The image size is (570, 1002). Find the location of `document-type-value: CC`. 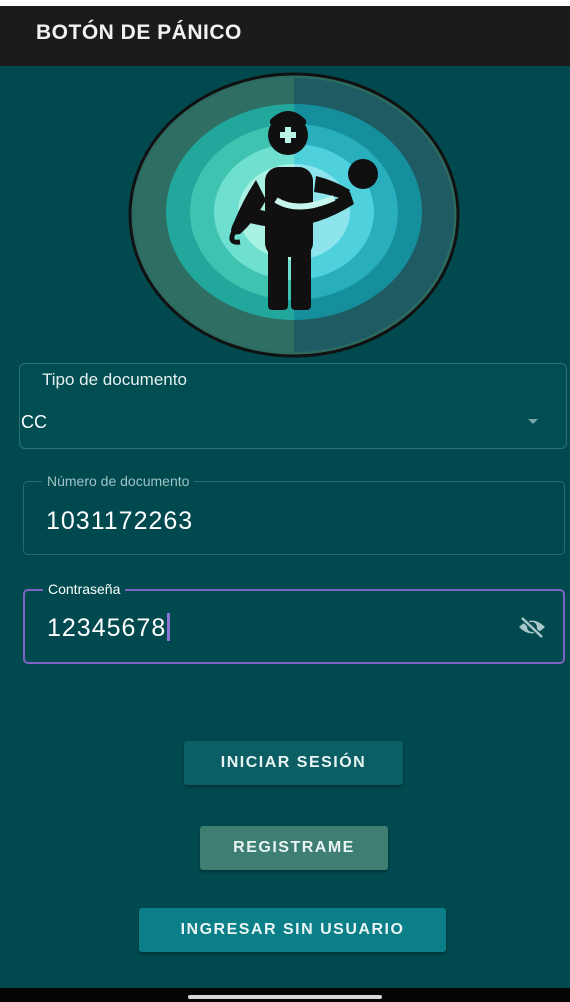

document-type-value: CC is located at coordinates (34, 422).